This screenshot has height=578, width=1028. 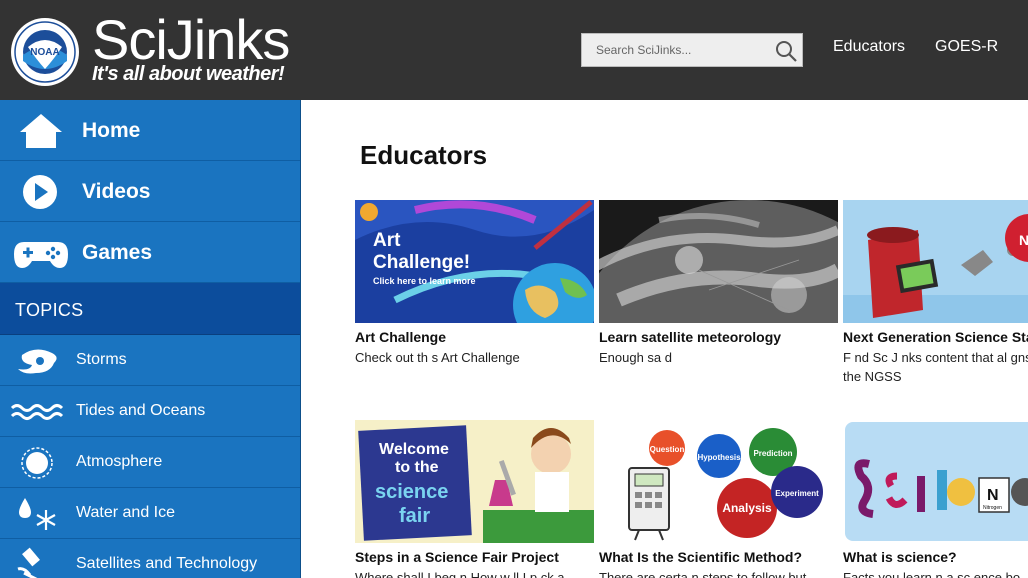 What do you see at coordinates (119, 461) in the screenshot?
I see `sidebar-item-label: Atmosphere` at bounding box center [119, 461].